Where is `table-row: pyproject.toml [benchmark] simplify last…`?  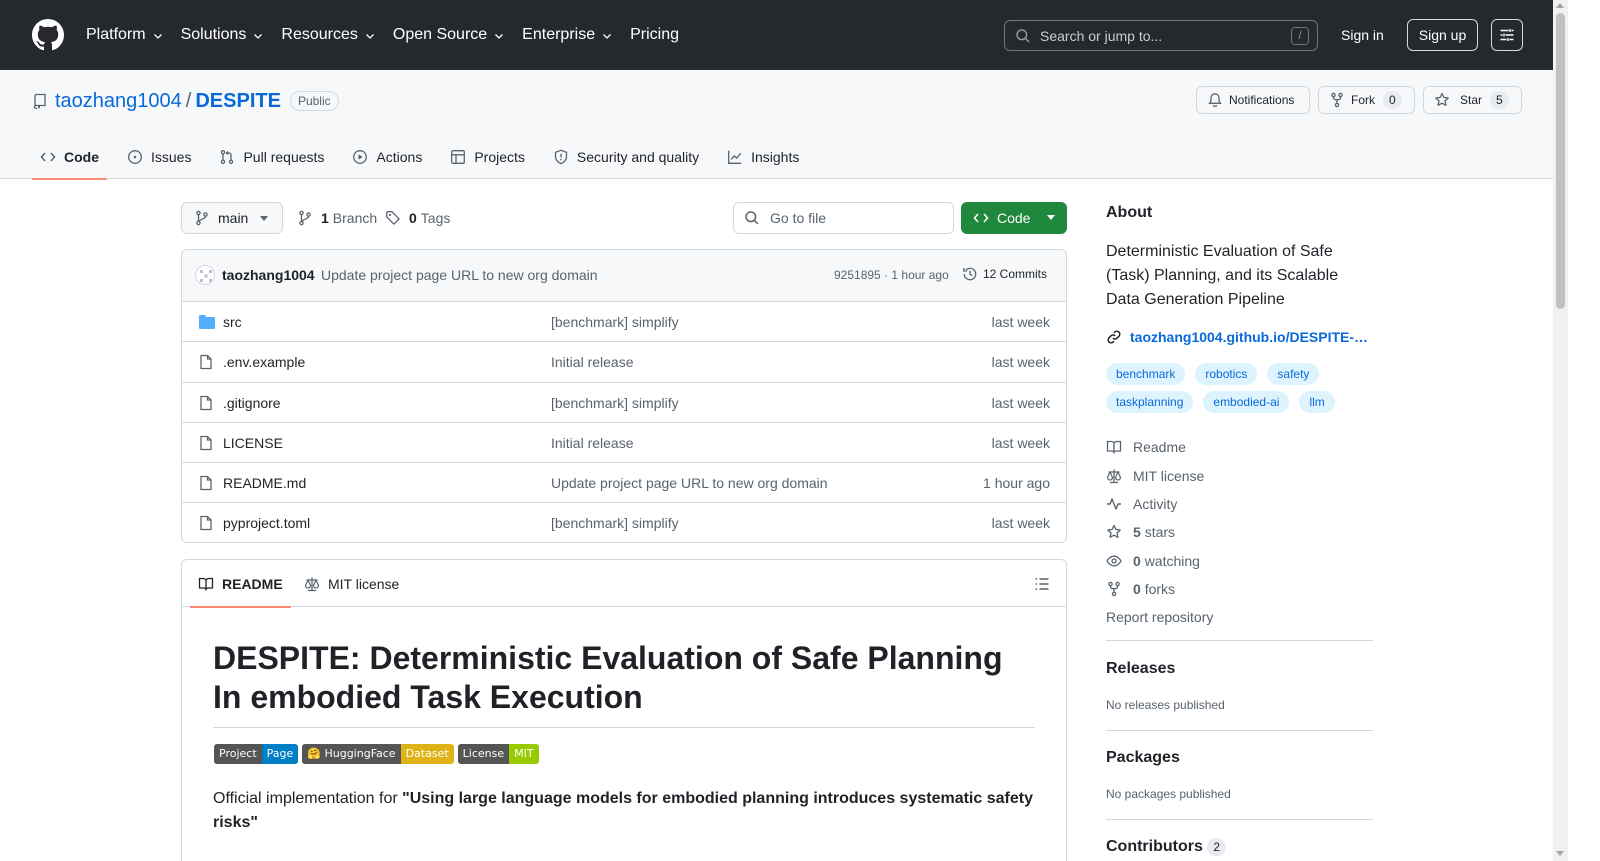
table-row: pyproject.toml [benchmark] simplify last… is located at coordinates (624, 522).